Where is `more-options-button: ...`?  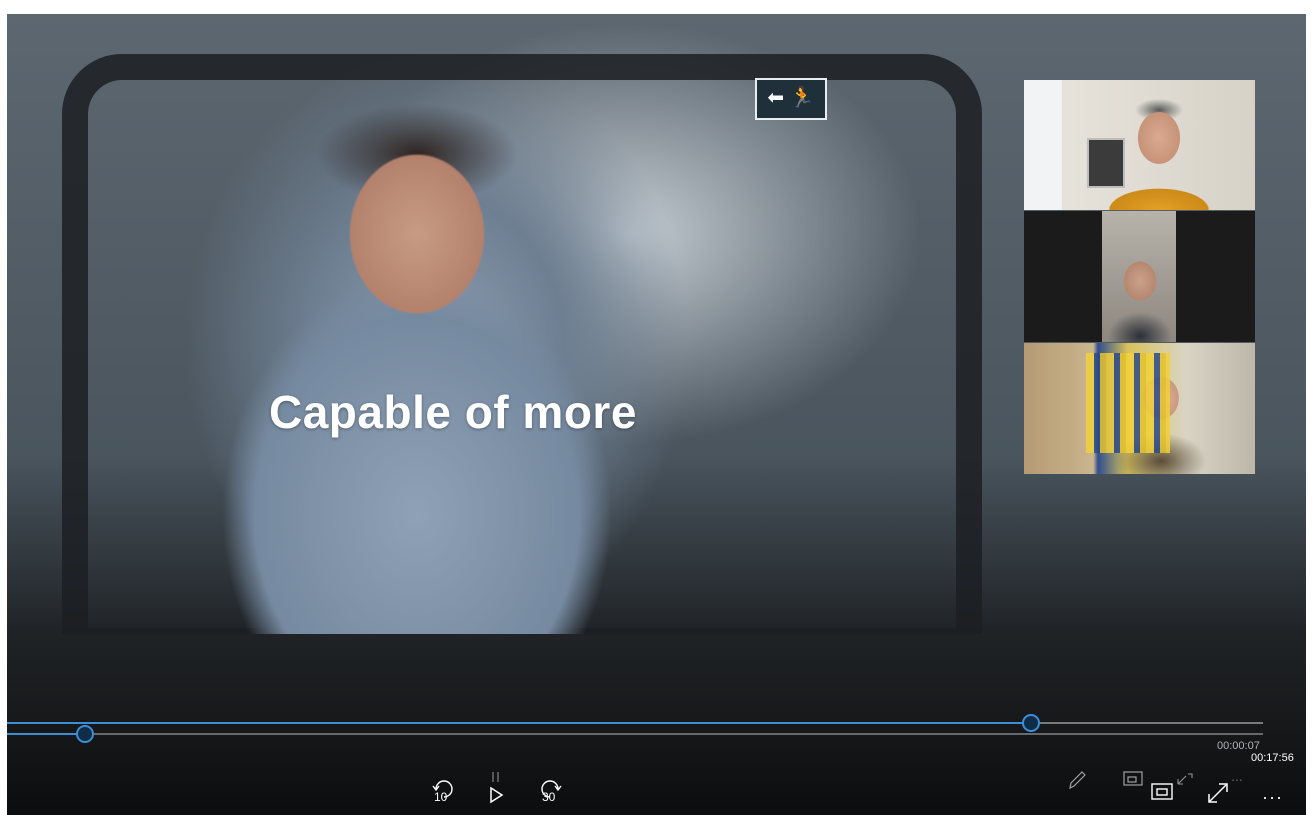
more-options-button: ... is located at coordinates (1273, 793).